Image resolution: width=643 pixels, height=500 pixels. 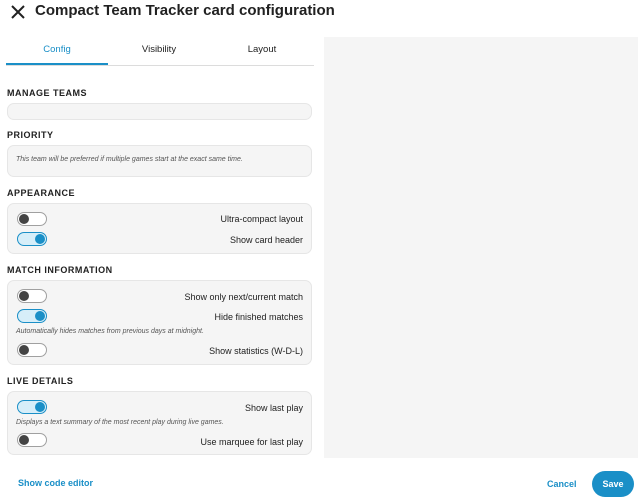 What do you see at coordinates (251, 442) in the screenshot?
I see `label-marquee-last-play: Use marquee for last play` at bounding box center [251, 442].